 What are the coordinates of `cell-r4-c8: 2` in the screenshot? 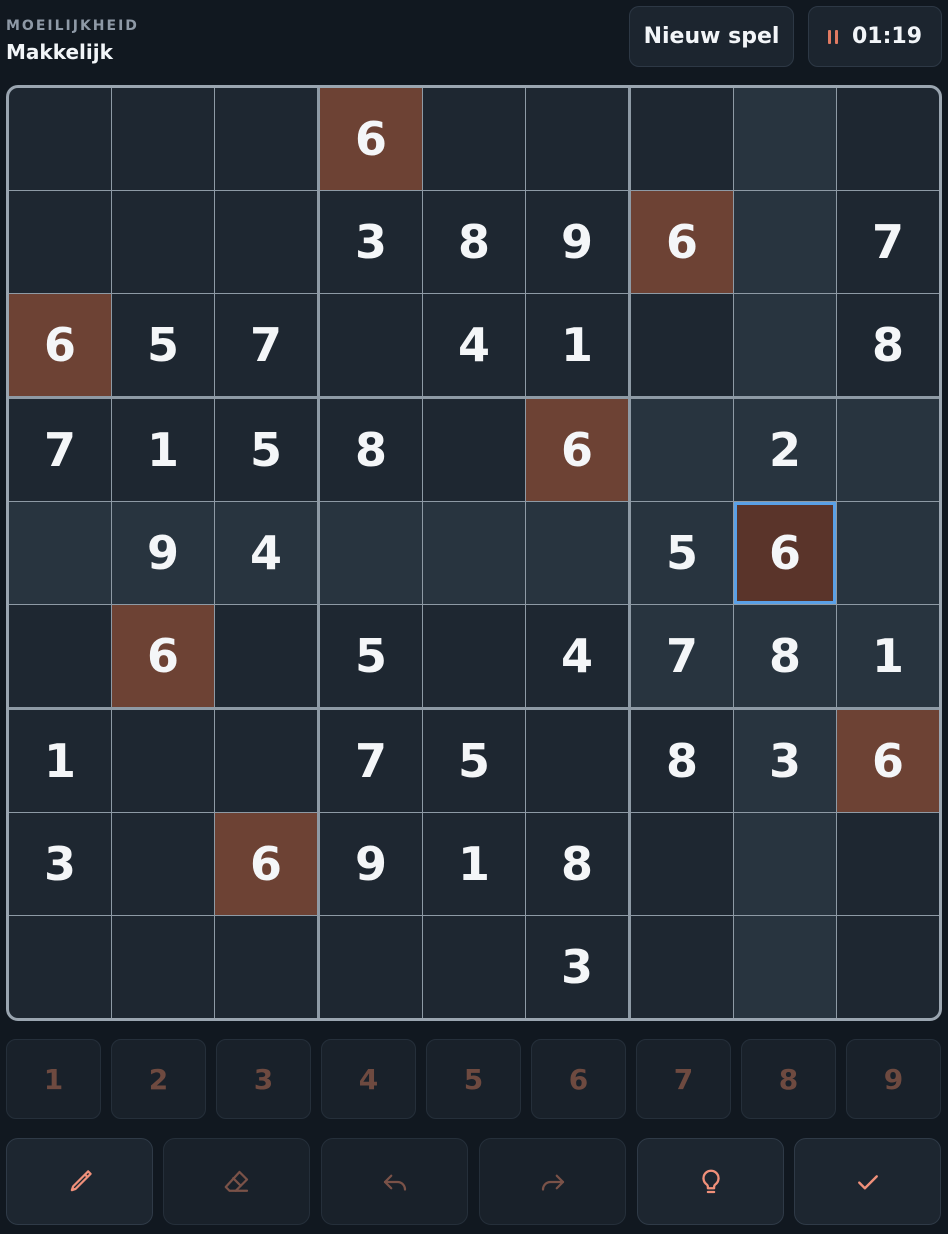 It's located at (785, 450).